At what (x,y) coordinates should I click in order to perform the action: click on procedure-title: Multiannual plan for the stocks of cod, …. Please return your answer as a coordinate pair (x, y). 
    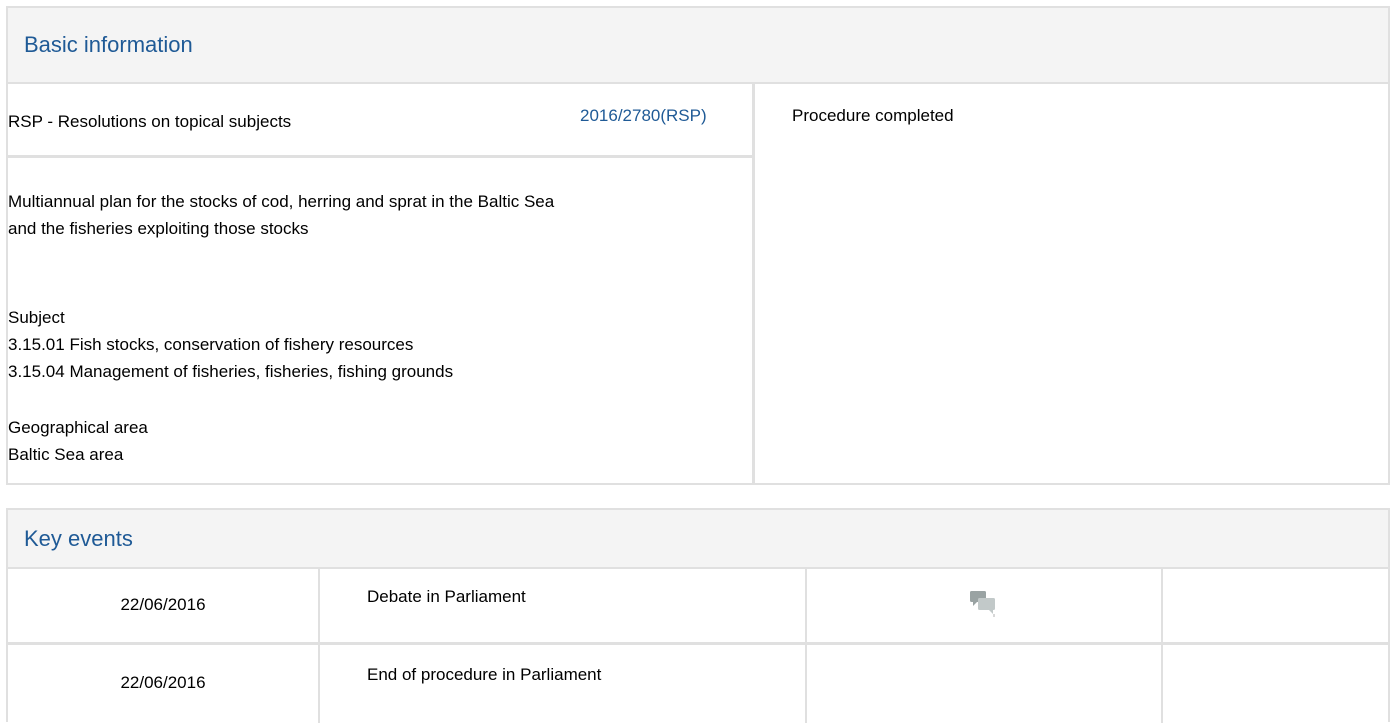
    Looking at the image, I should click on (378, 215).